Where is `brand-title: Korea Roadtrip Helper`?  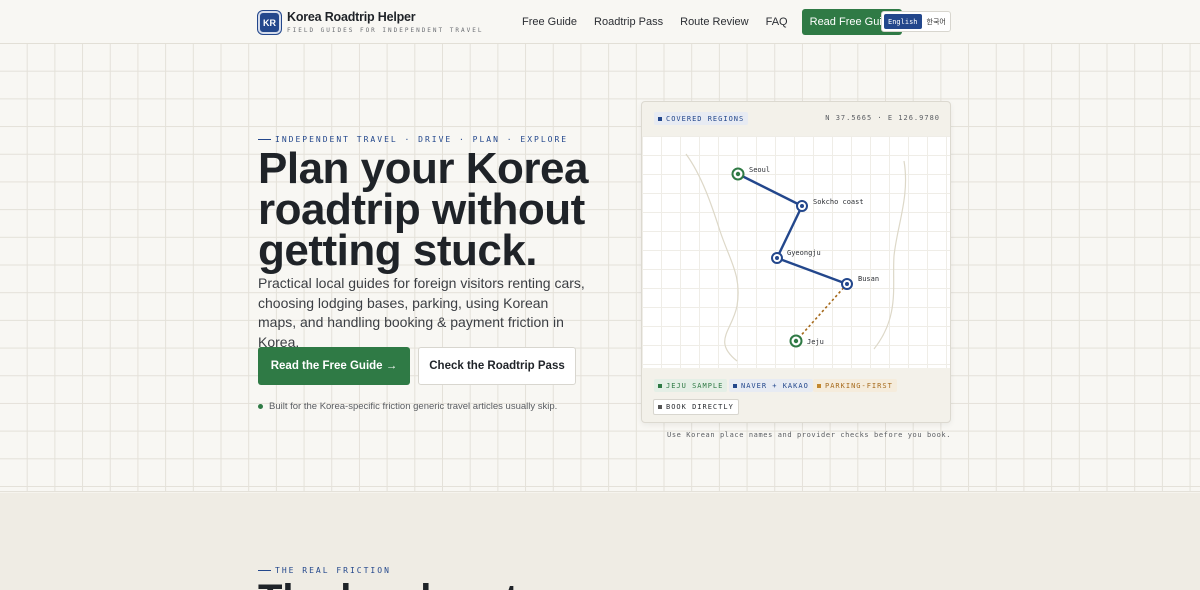
brand-title: Korea Roadtrip Helper is located at coordinates (351, 17).